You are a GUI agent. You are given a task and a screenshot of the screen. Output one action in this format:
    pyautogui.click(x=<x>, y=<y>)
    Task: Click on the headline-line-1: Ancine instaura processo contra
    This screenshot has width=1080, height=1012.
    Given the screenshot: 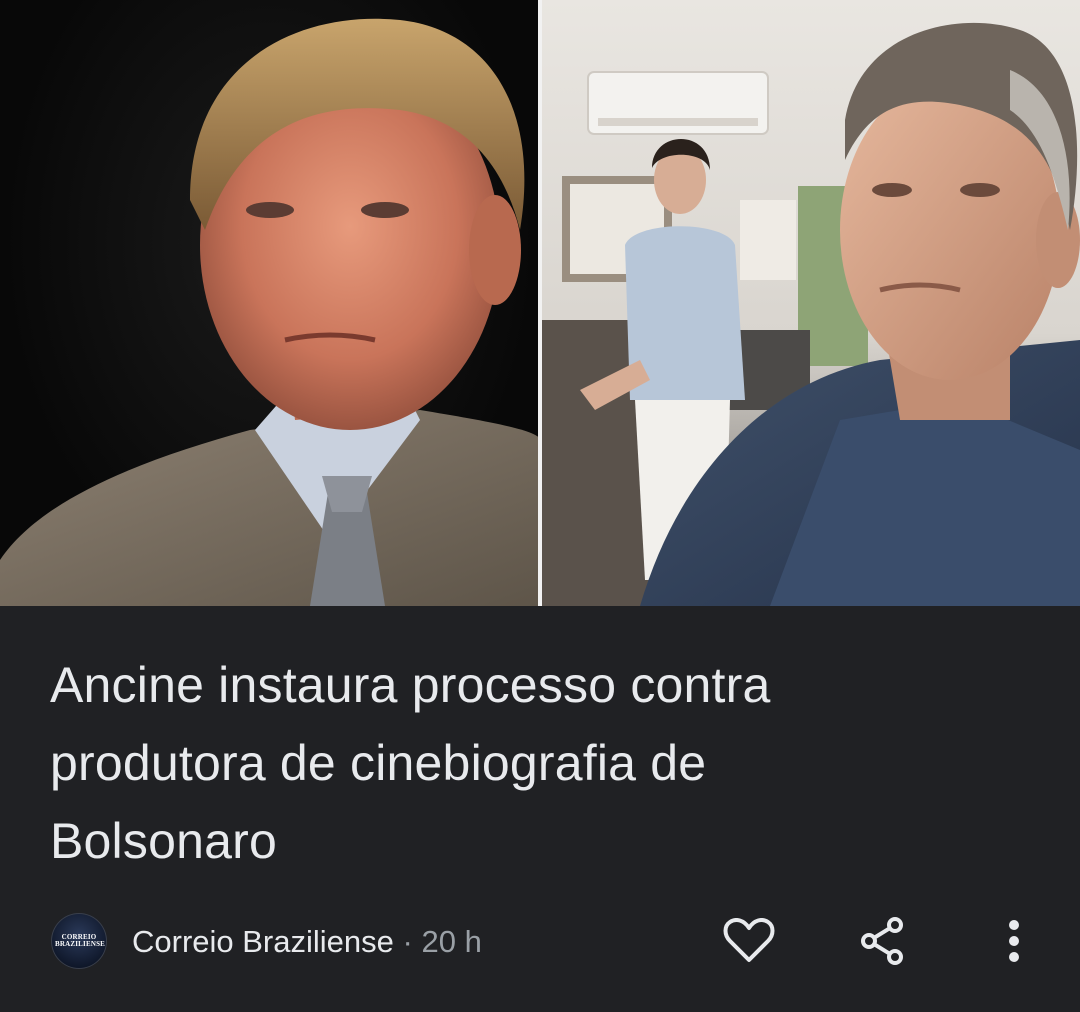 What is the action you would take?
    pyautogui.click(x=410, y=685)
    